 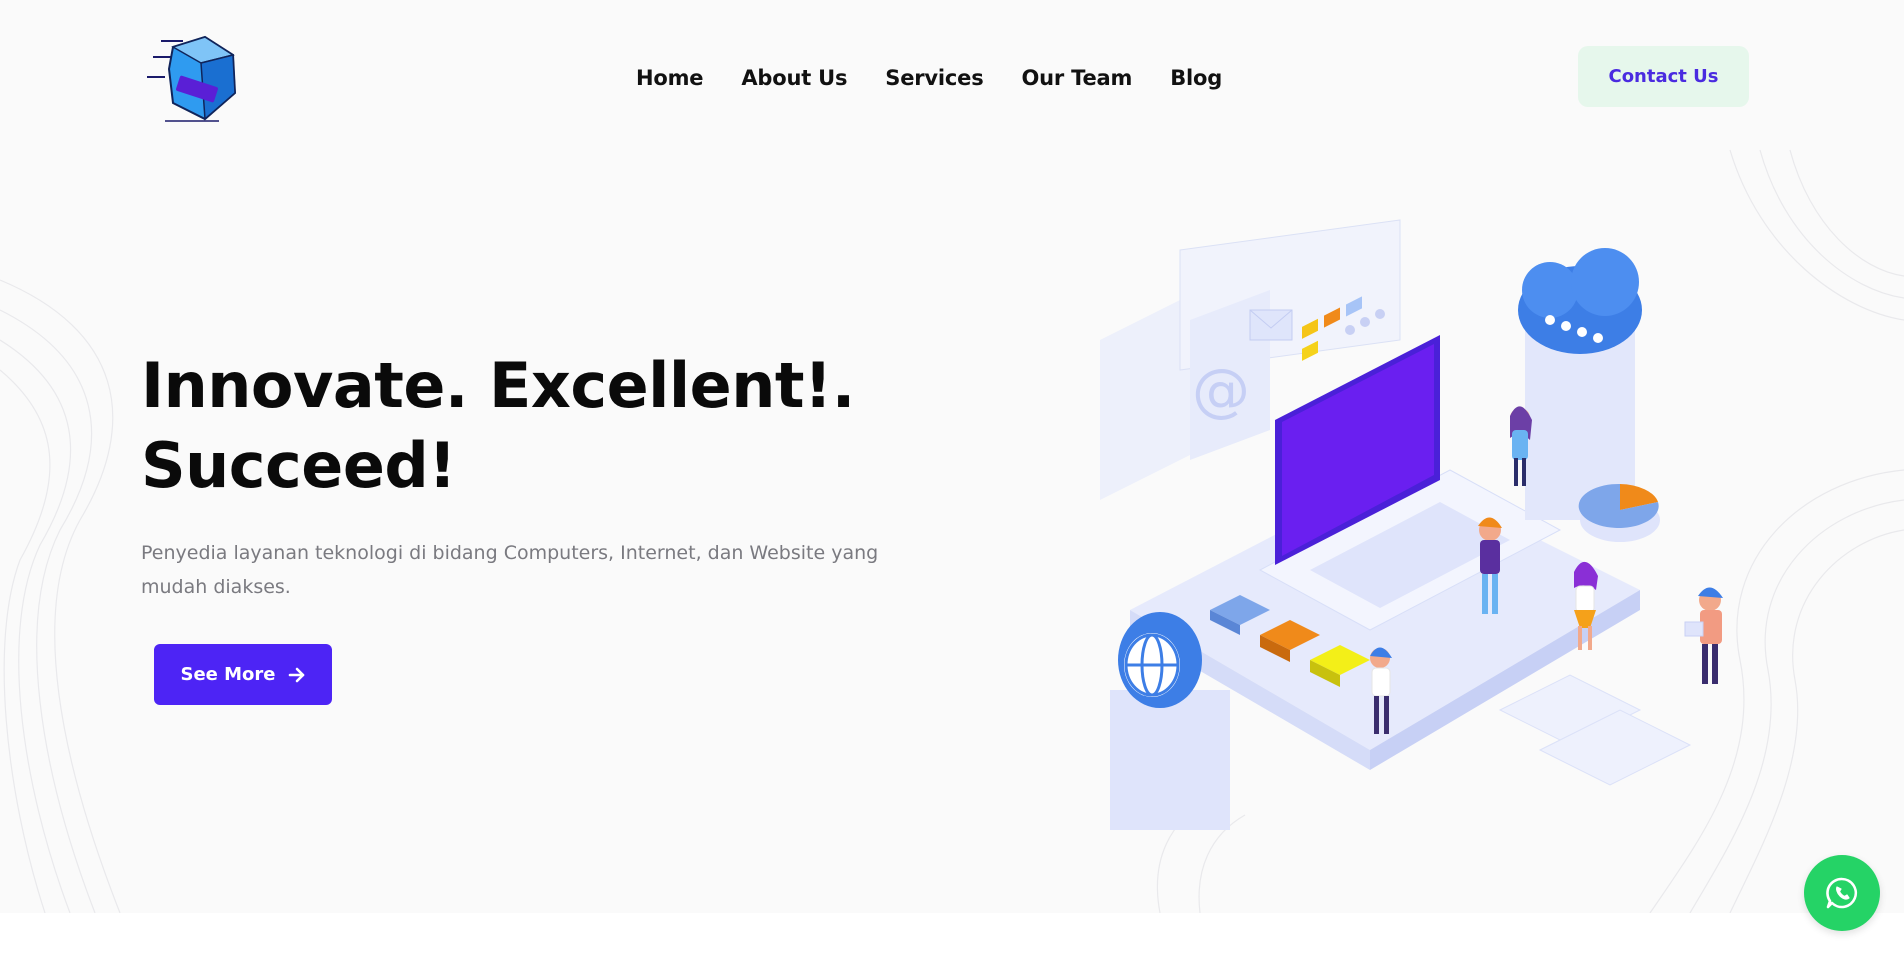 I want to click on see-more-label: See More, so click(x=228, y=674).